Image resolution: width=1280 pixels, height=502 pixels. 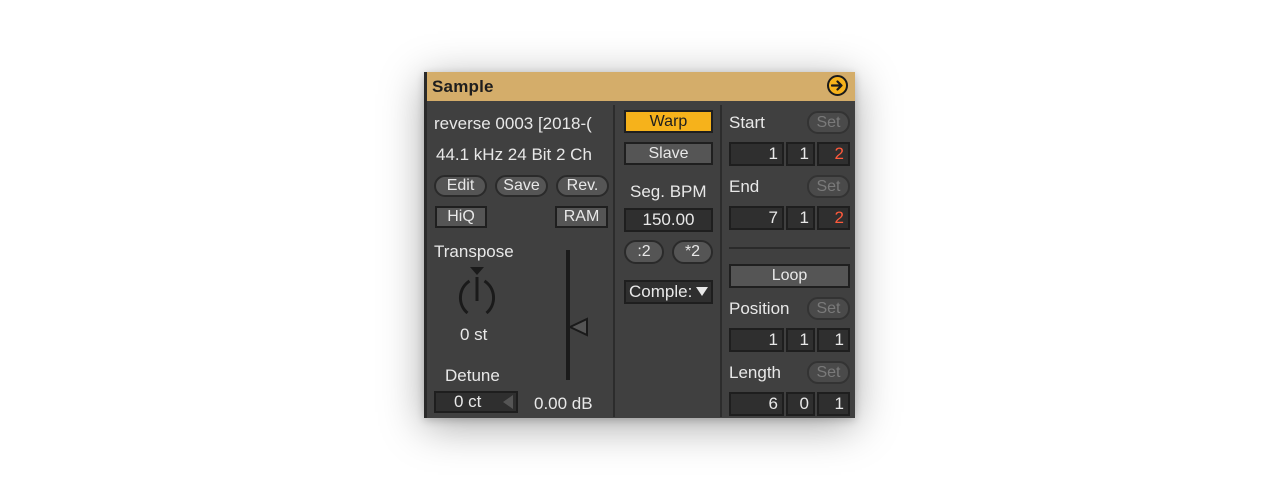 What do you see at coordinates (639, 86) in the screenshot?
I see `device-title-bar: Sample` at bounding box center [639, 86].